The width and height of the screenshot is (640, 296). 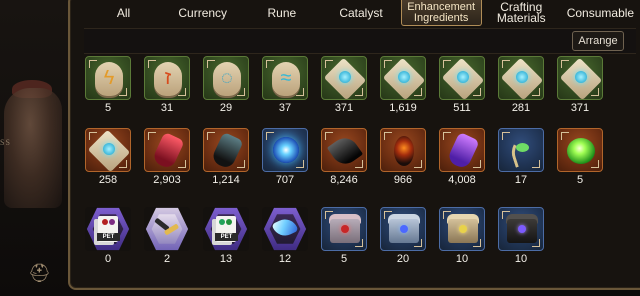 I want to click on item-slot: 1,214, so click(x=226, y=157).